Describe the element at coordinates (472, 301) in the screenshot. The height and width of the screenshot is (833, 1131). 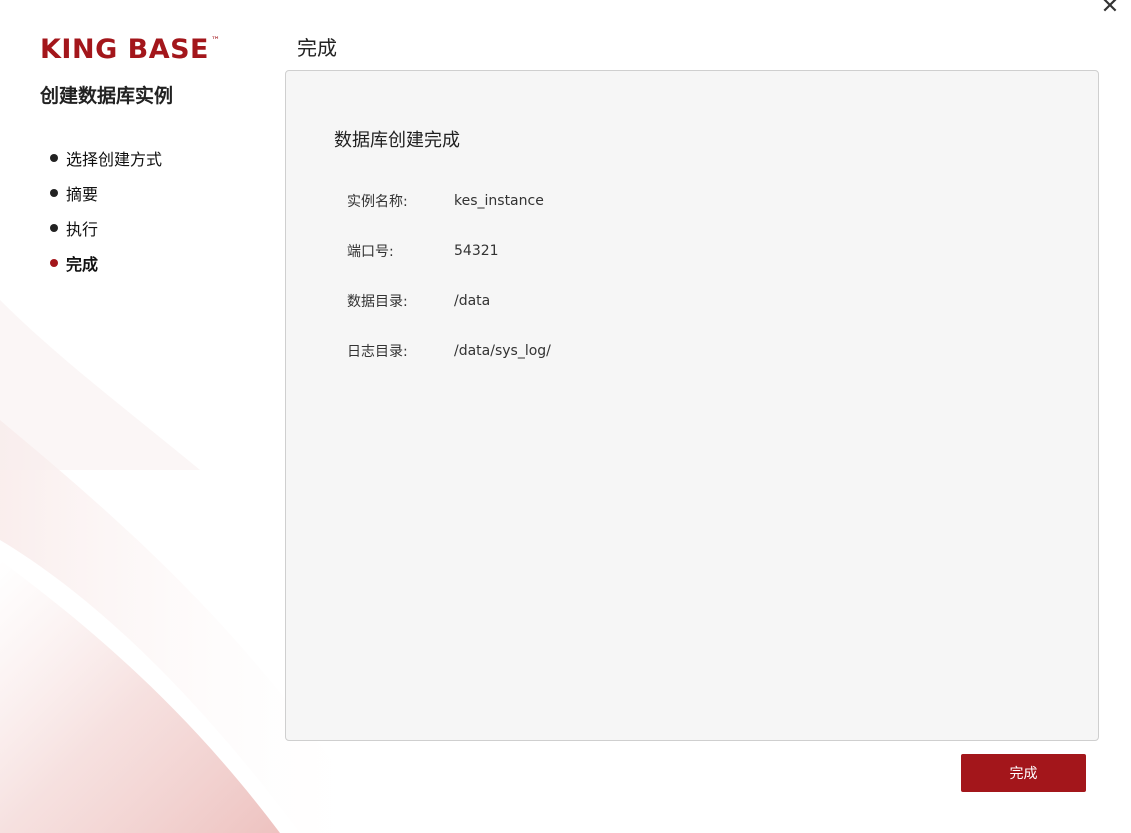
I see `info-value: /data` at that location.